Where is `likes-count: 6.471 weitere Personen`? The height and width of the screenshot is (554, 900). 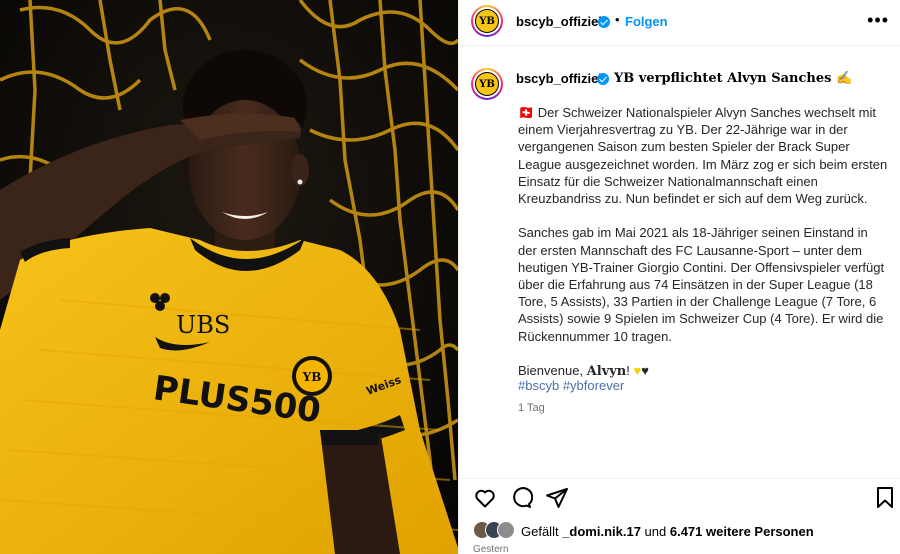 likes-count: 6.471 weitere Personen is located at coordinates (742, 531).